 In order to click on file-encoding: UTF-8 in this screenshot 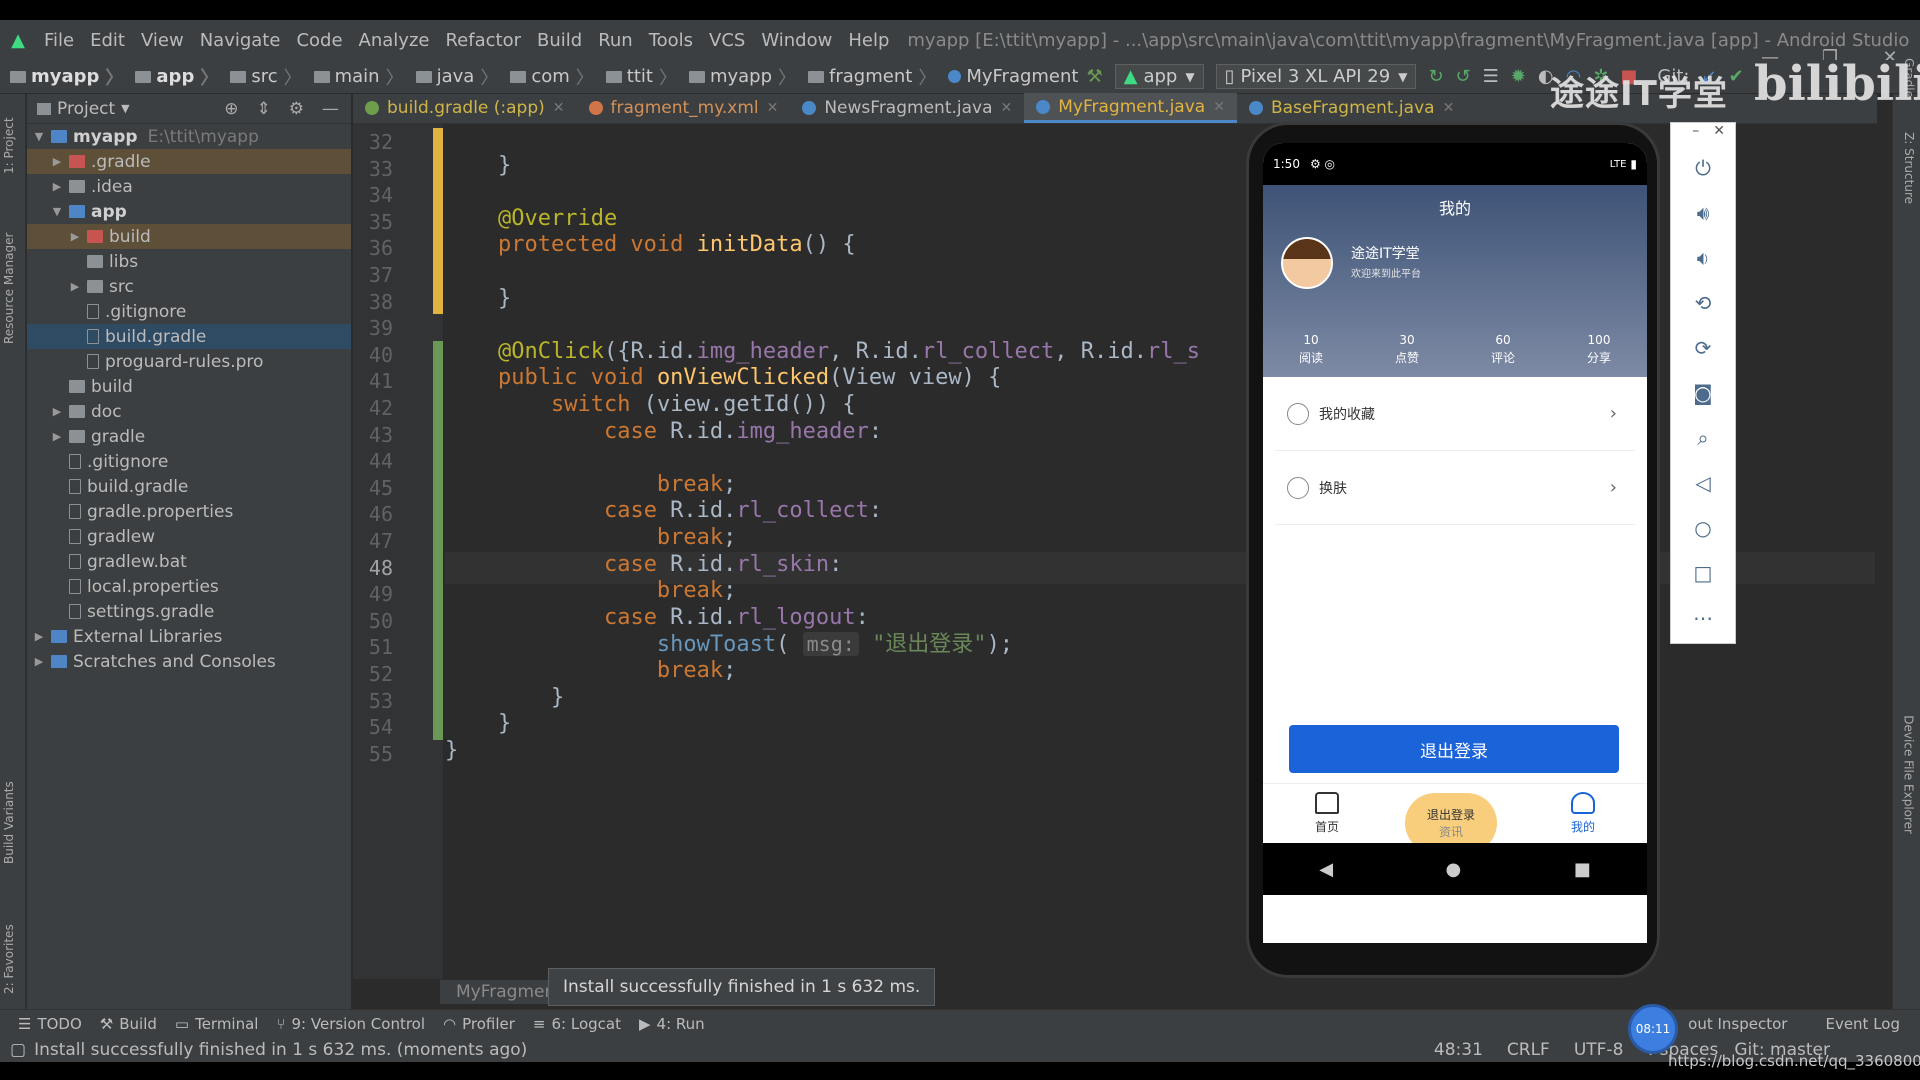, I will do `click(1599, 1050)`.